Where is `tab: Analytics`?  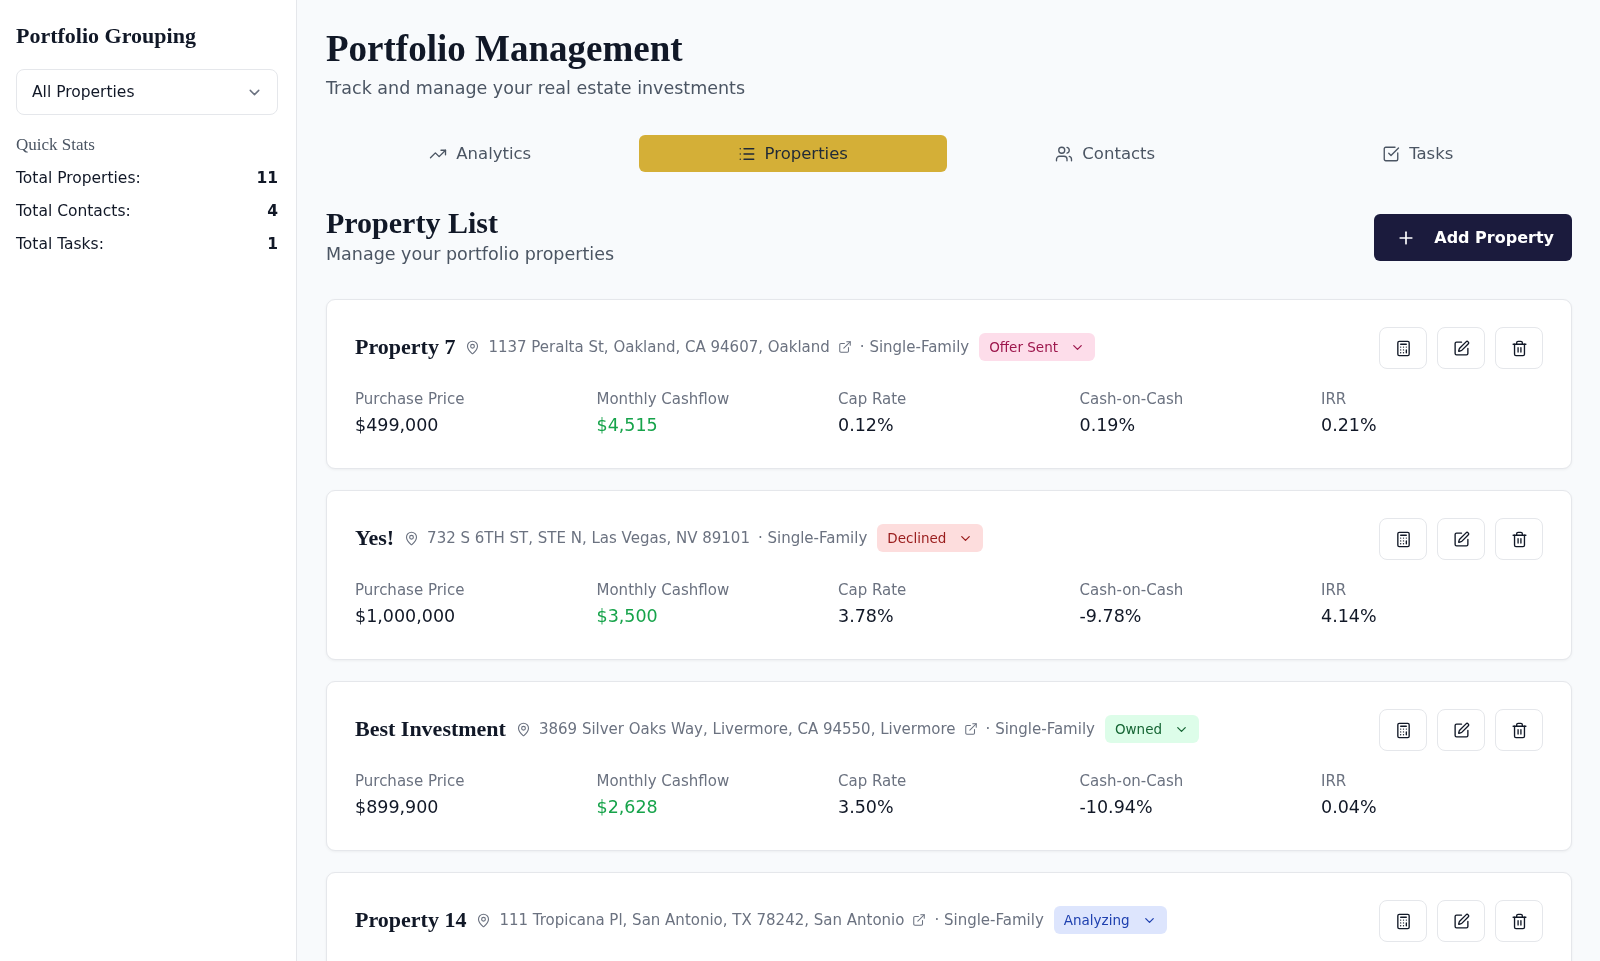 tab: Analytics is located at coordinates (480, 153).